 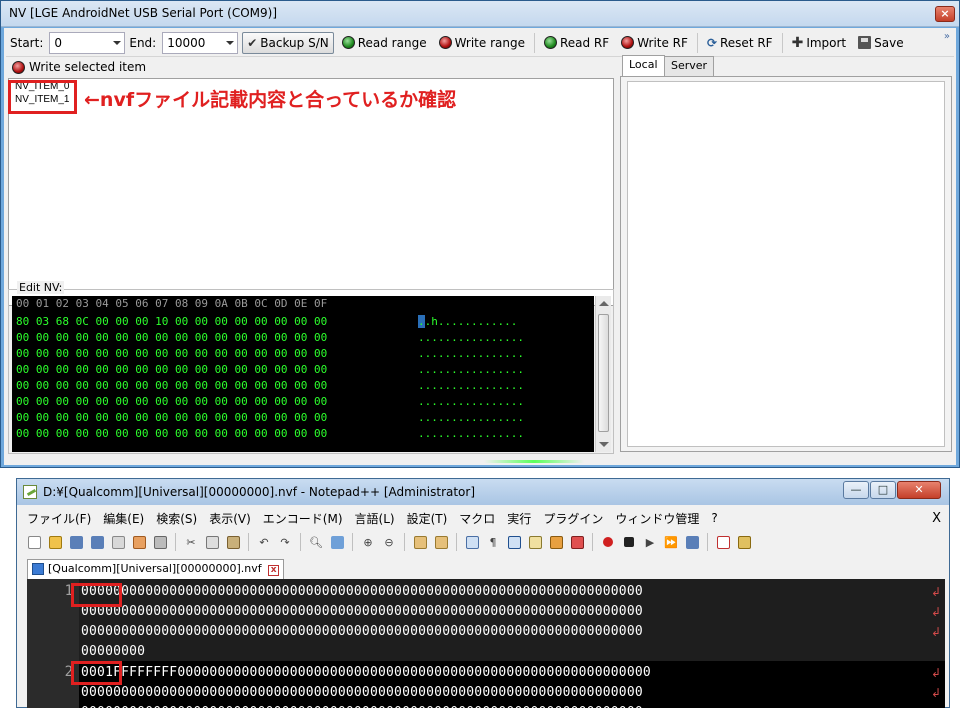 What do you see at coordinates (264, 542) in the screenshot?
I see `undo-icon: ↶` at bounding box center [264, 542].